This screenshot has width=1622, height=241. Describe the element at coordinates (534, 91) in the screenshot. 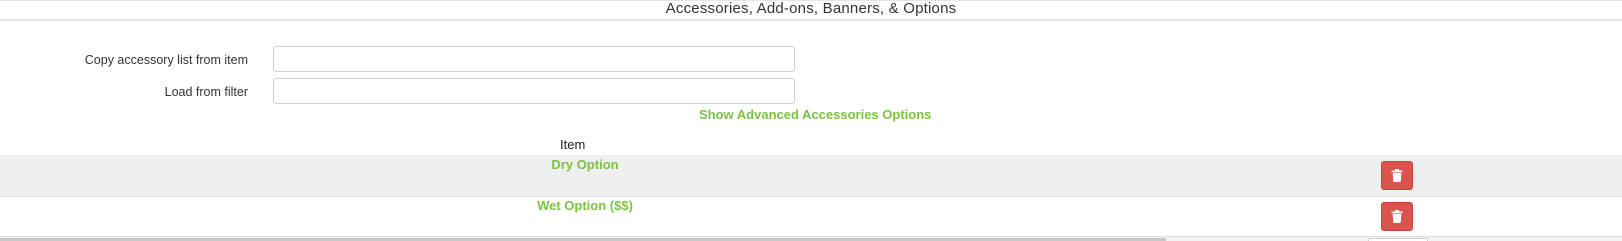

I see `load-filter-input` at that location.